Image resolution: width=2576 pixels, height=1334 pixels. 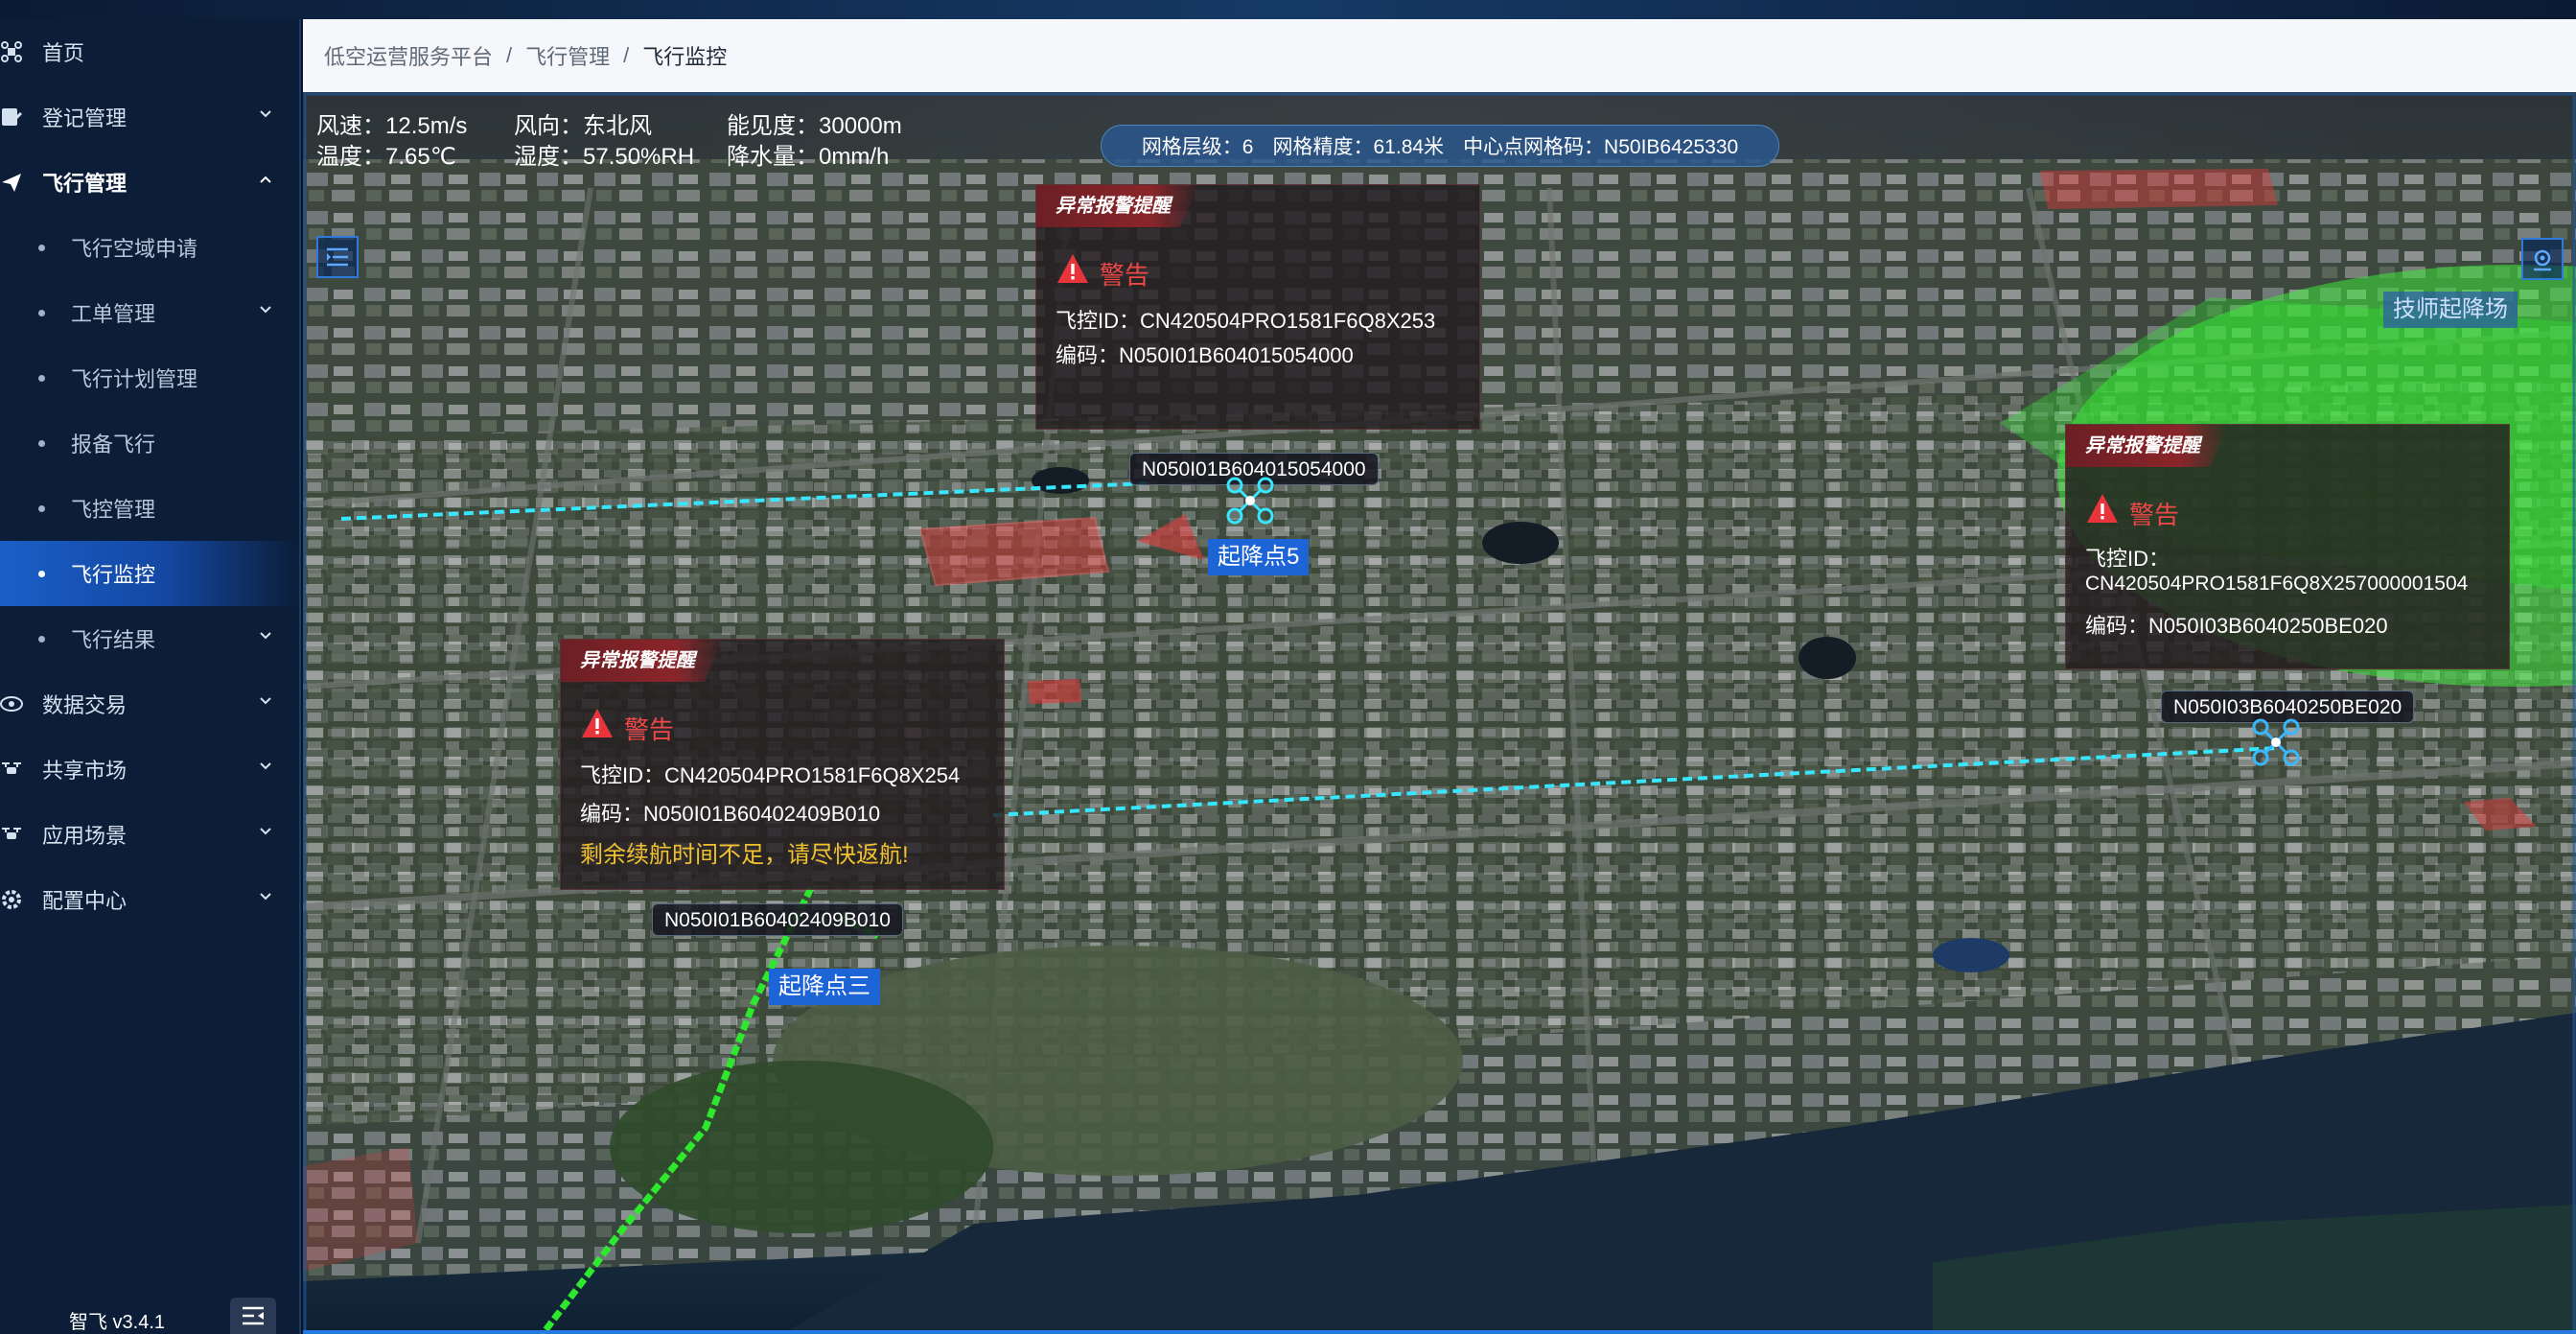 I want to click on list-icon, so click(x=337, y=257).